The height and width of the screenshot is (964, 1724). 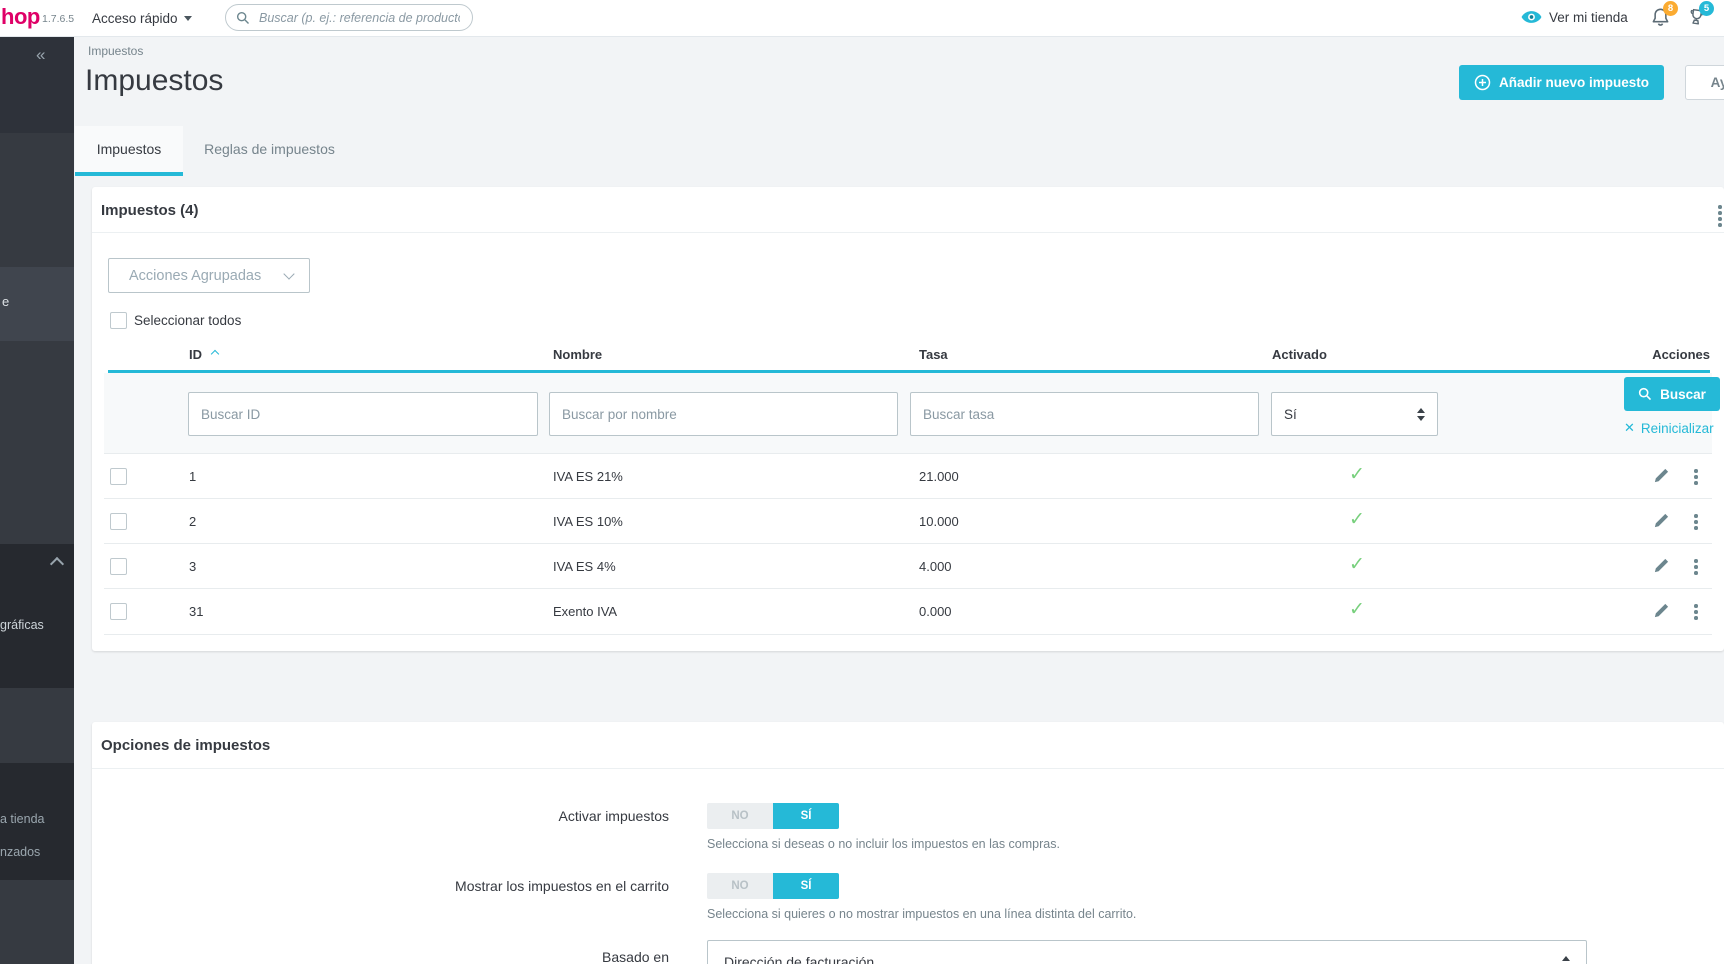 I want to click on tab-taxes: Impuestos, so click(x=129, y=149).